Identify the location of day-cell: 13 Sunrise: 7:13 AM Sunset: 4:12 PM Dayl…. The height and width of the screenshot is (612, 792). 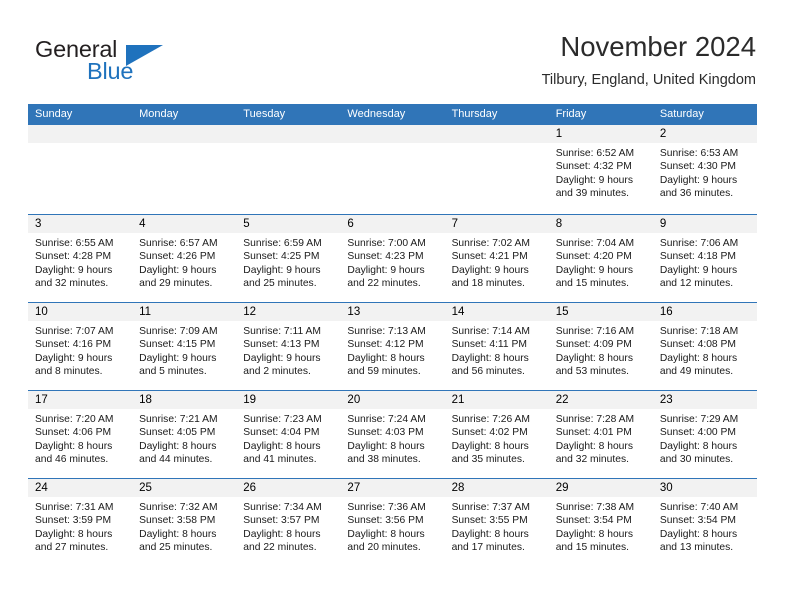
(392, 346).